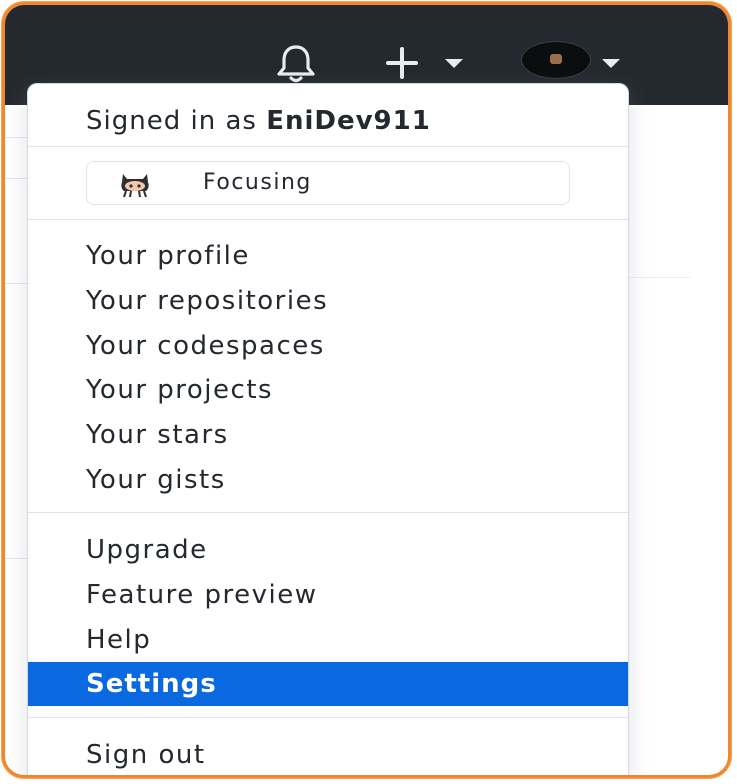 Image resolution: width=737 pixels, height=784 pixels. I want to click on menu-item-your-stars: Your stars, so click(328, 435).